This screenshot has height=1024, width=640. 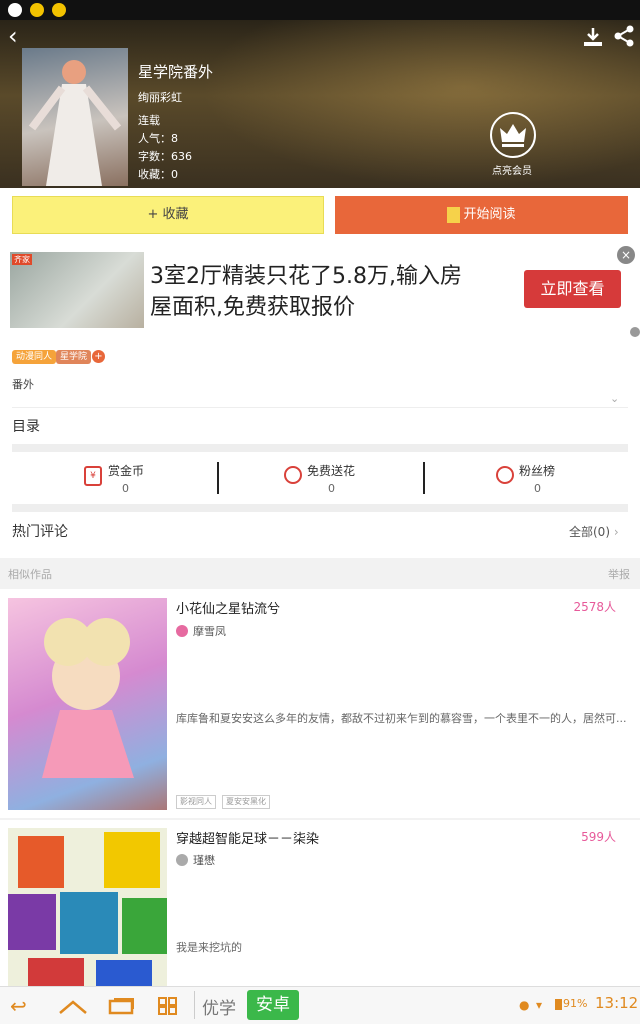 What do you see at coordinates (40, 532) in the screenshot?
I see `comments-title: 热门评论` at bounding box center [40, 532].